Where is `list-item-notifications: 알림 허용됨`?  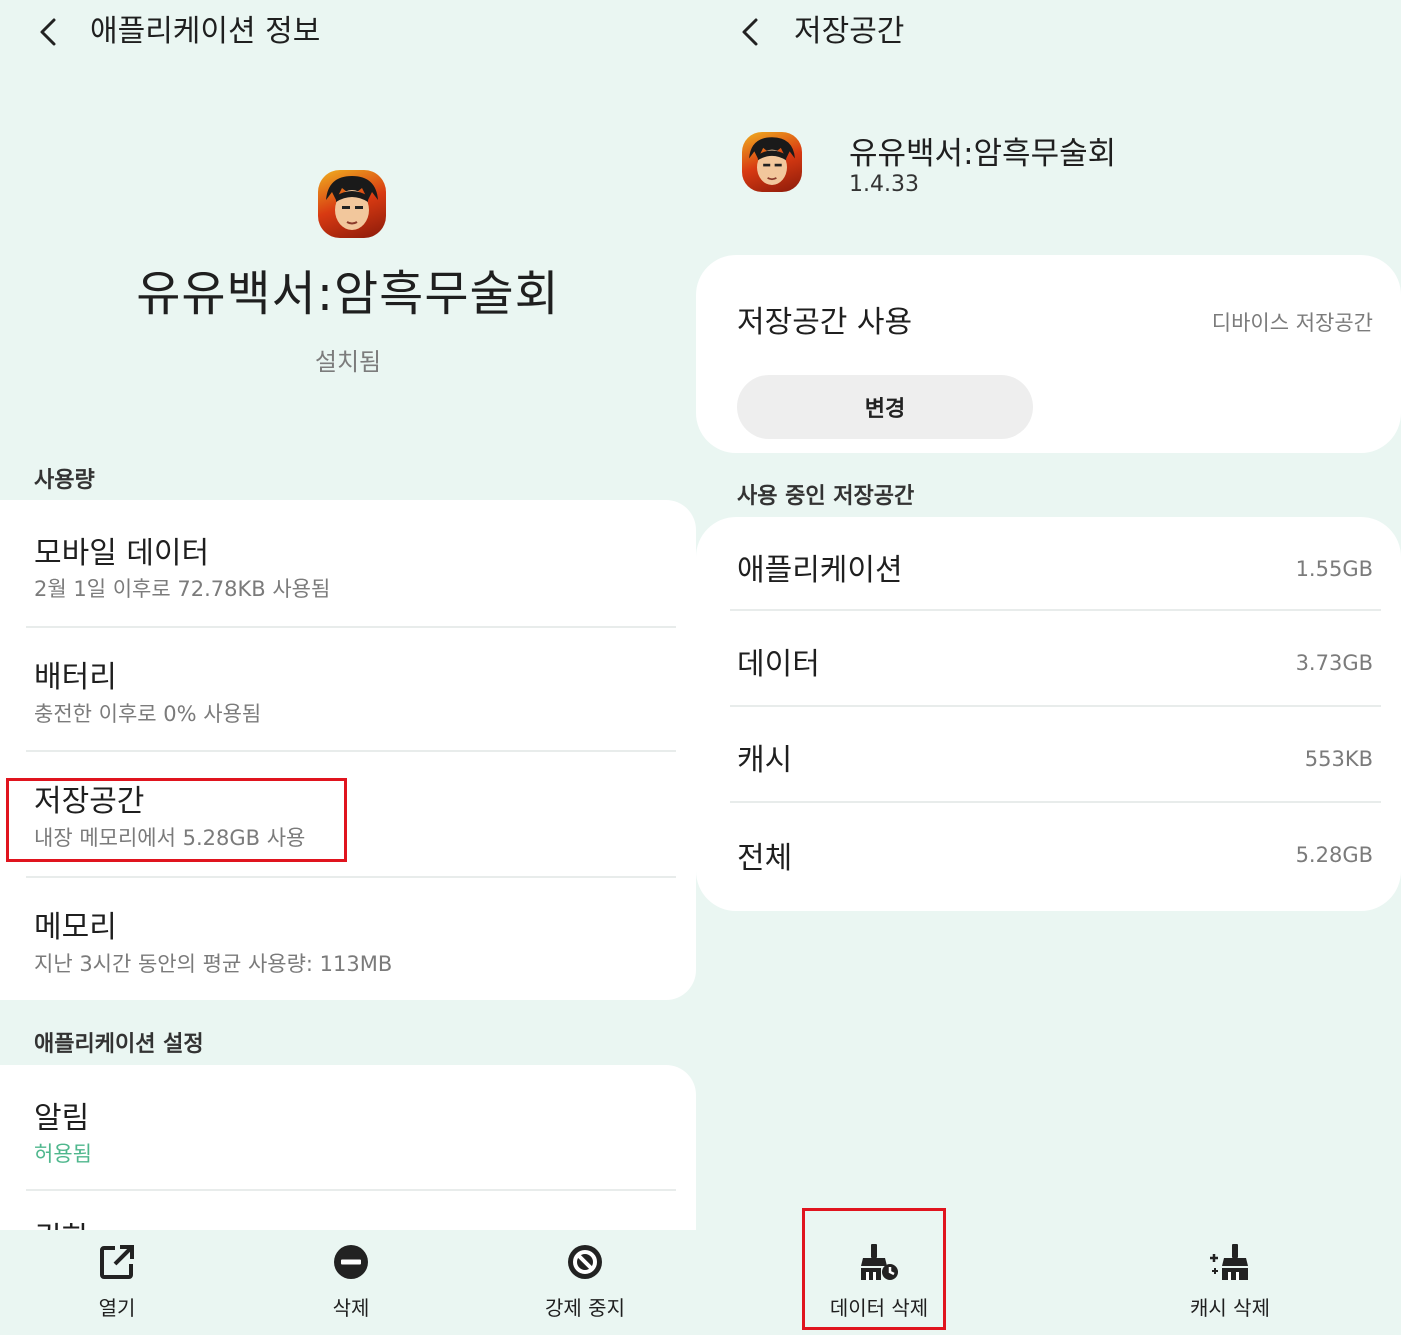
list-item-notifications: 알림 허용됨 is located at coordinates (348, 1127).